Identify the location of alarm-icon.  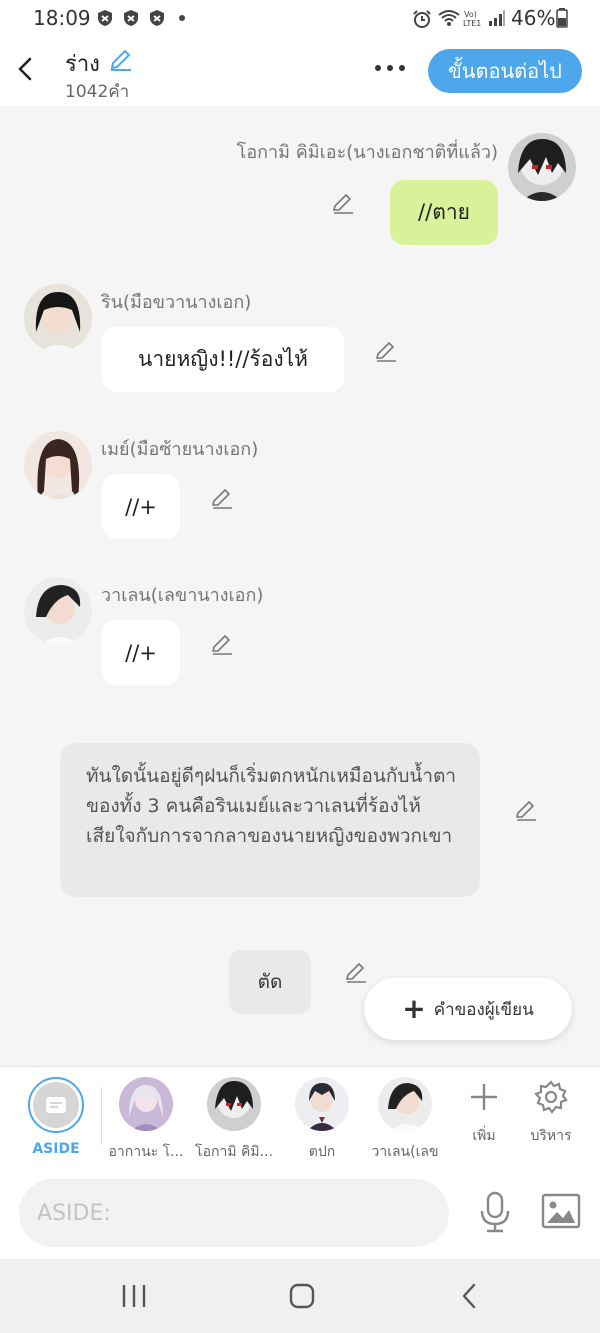
(422, 19).